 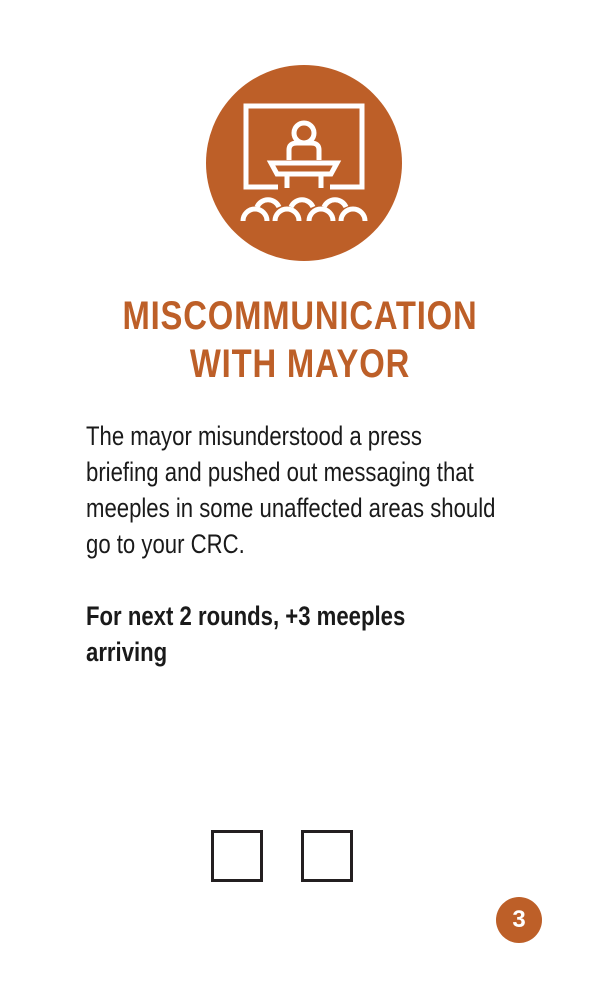 I want to click on title-line-2: WITH MAYOR, so click(x=300, y=364).